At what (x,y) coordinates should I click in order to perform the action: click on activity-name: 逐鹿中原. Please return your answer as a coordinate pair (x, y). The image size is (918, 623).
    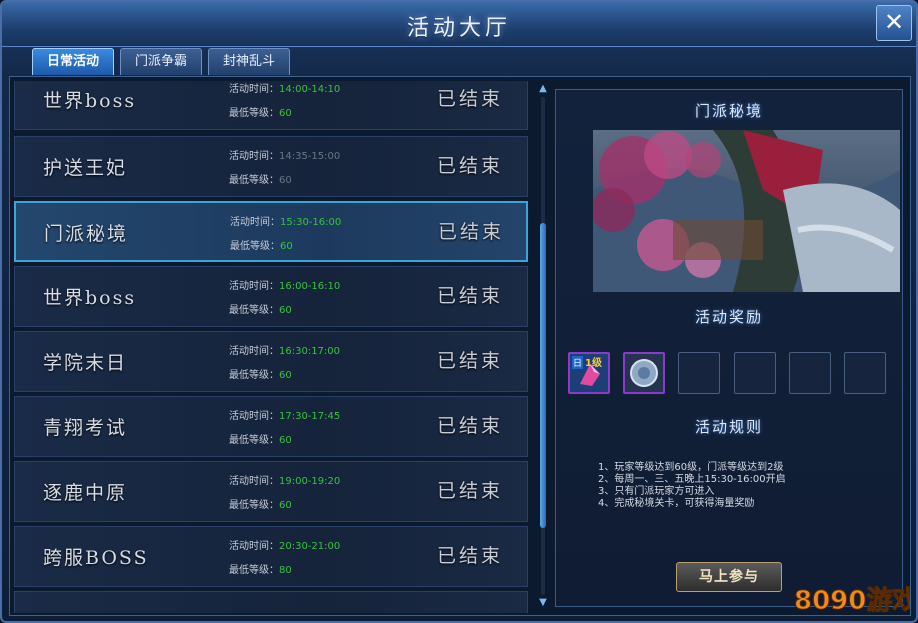
    Looking at the image, I should click on (85, 493).